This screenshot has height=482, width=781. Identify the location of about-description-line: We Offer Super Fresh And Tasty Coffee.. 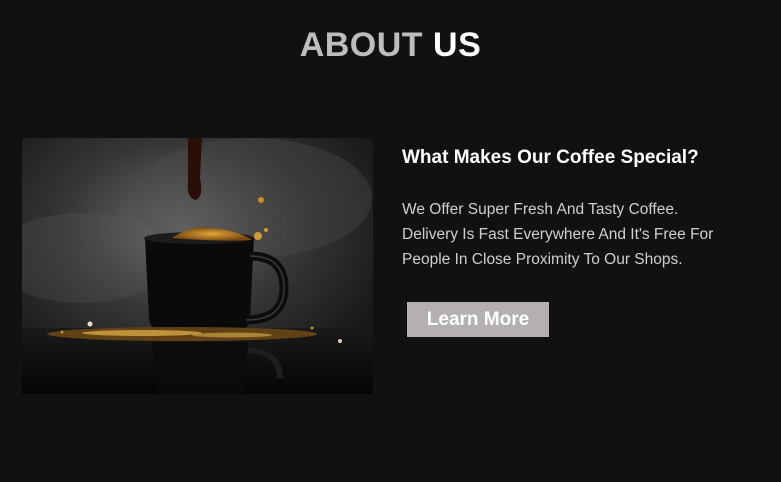
(540, 209).